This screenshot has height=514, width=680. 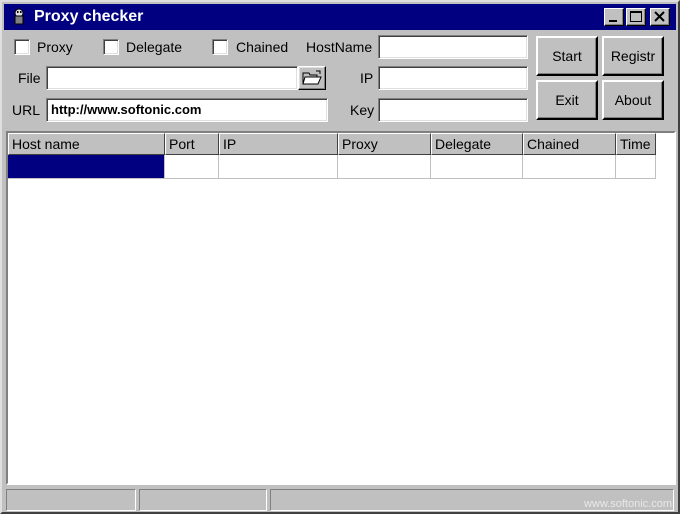 What do you see at coordinates (453, 110) in the screenshot?
I see `key-field` at bounding box center [453, 110].